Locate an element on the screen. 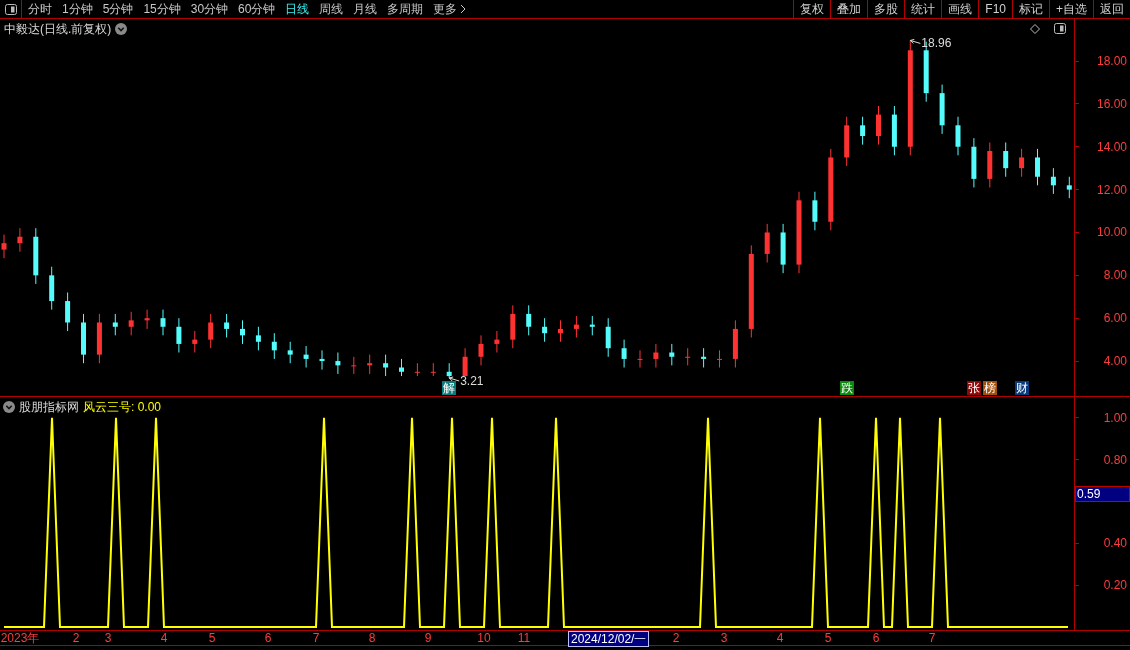 This screenshot has width=1130, height=650. axis-label: 8.00 is located at coordinates (1115, 275).